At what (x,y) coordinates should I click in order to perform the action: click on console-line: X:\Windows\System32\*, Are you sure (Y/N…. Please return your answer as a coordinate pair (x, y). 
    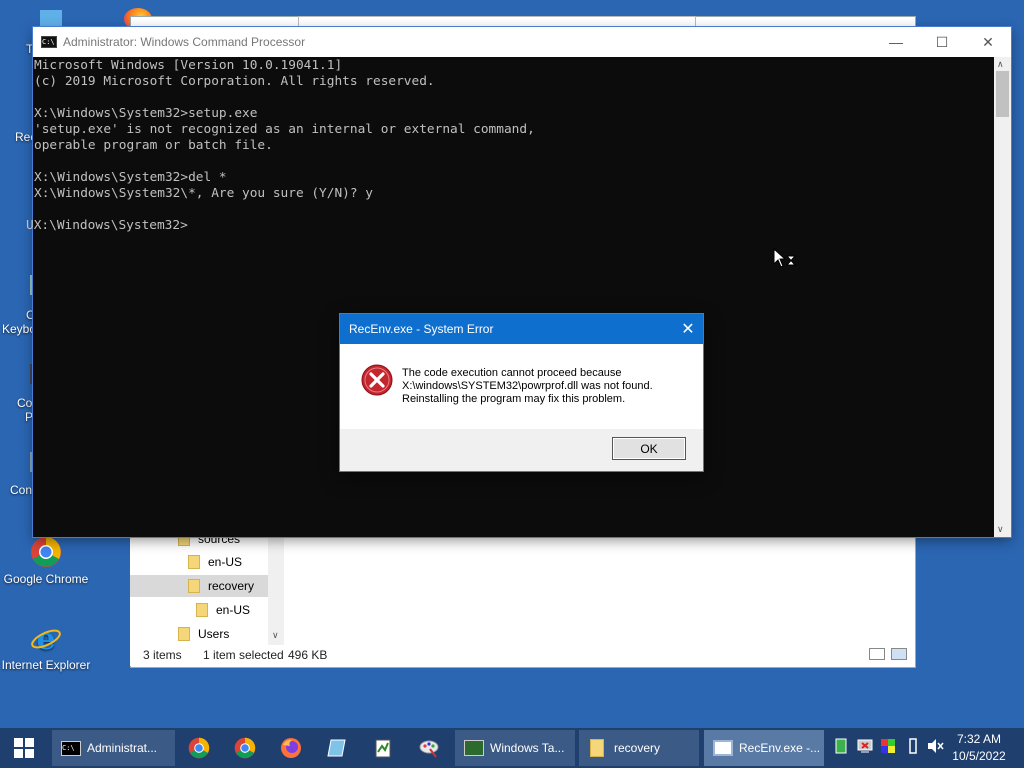
    Looking at the image, I should click on (203, 193).